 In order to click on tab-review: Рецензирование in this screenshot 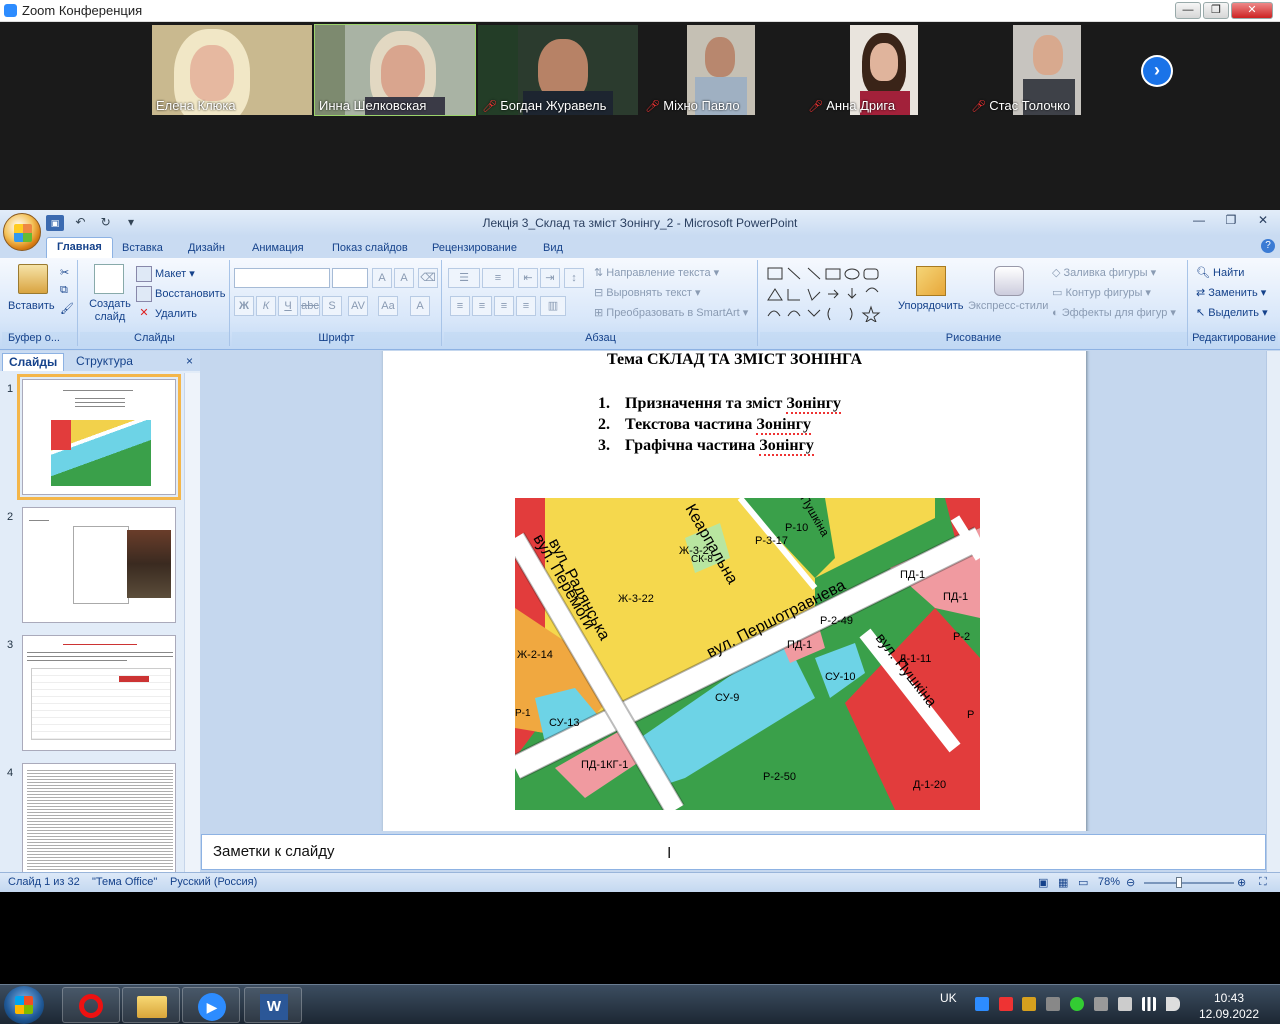, I will do `click(474, 248)`.